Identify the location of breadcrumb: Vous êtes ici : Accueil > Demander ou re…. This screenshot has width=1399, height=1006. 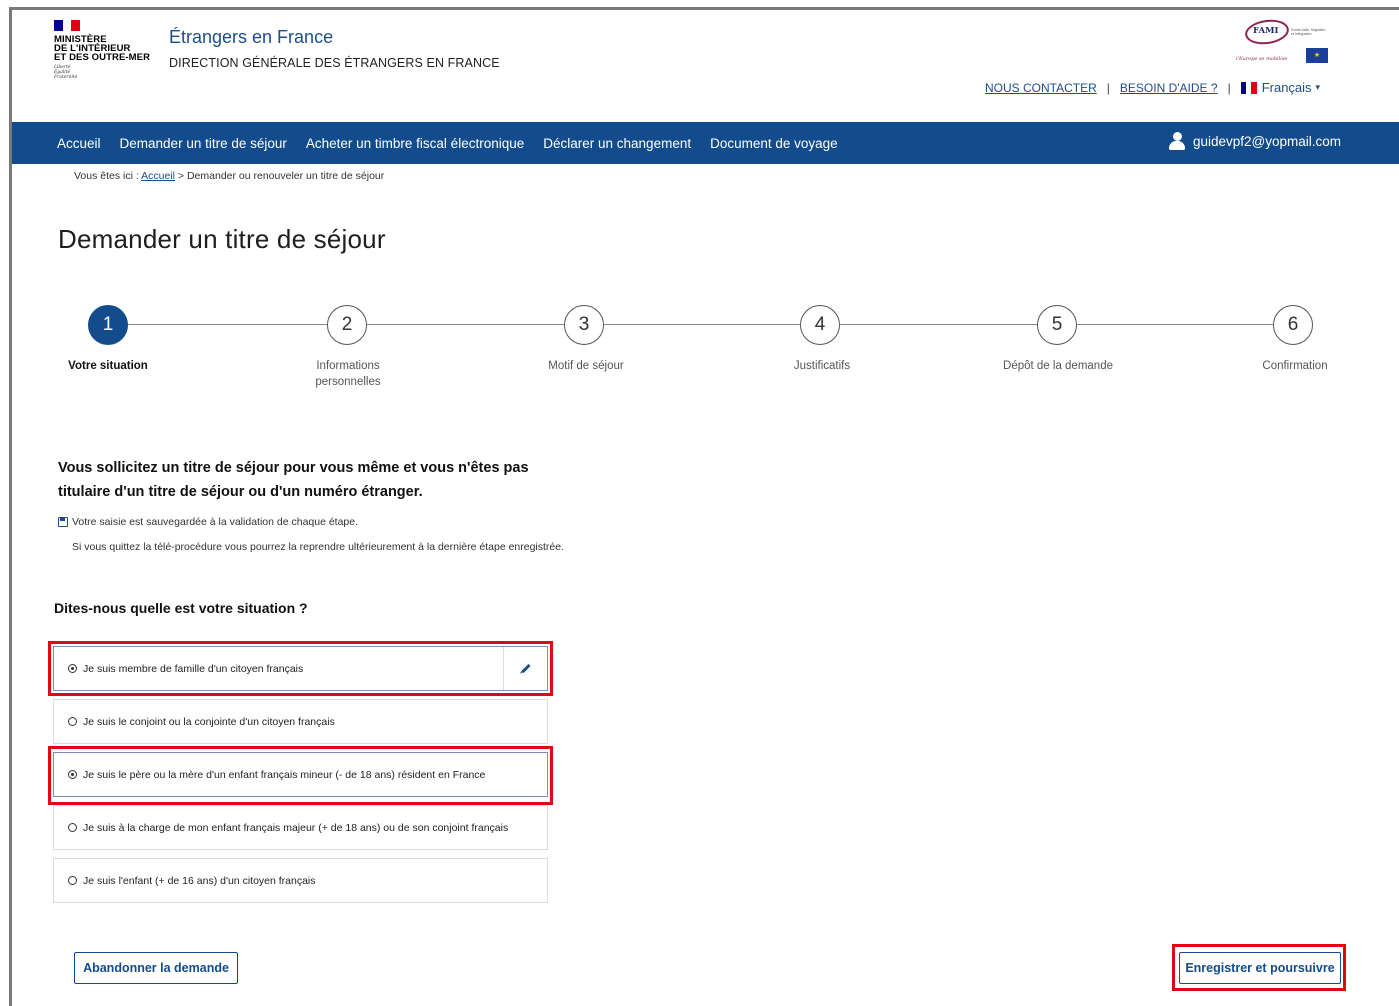
(229, 176).